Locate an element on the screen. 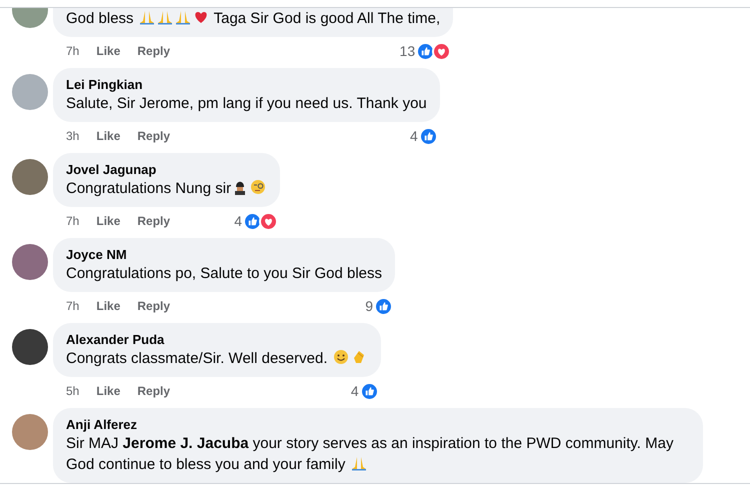 This screenshot has height=489, width=750. commenter-name: Joyce NM is located at coordinates (96, 254).